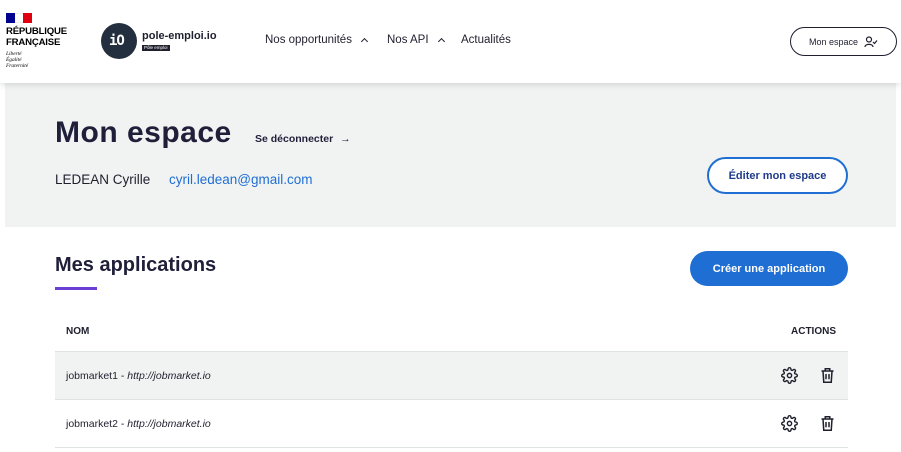  What do you see at coordinates (308, 40) in the screenshot?
I see `nav-label: Nos opportunités` at bounding box center [308, 40].